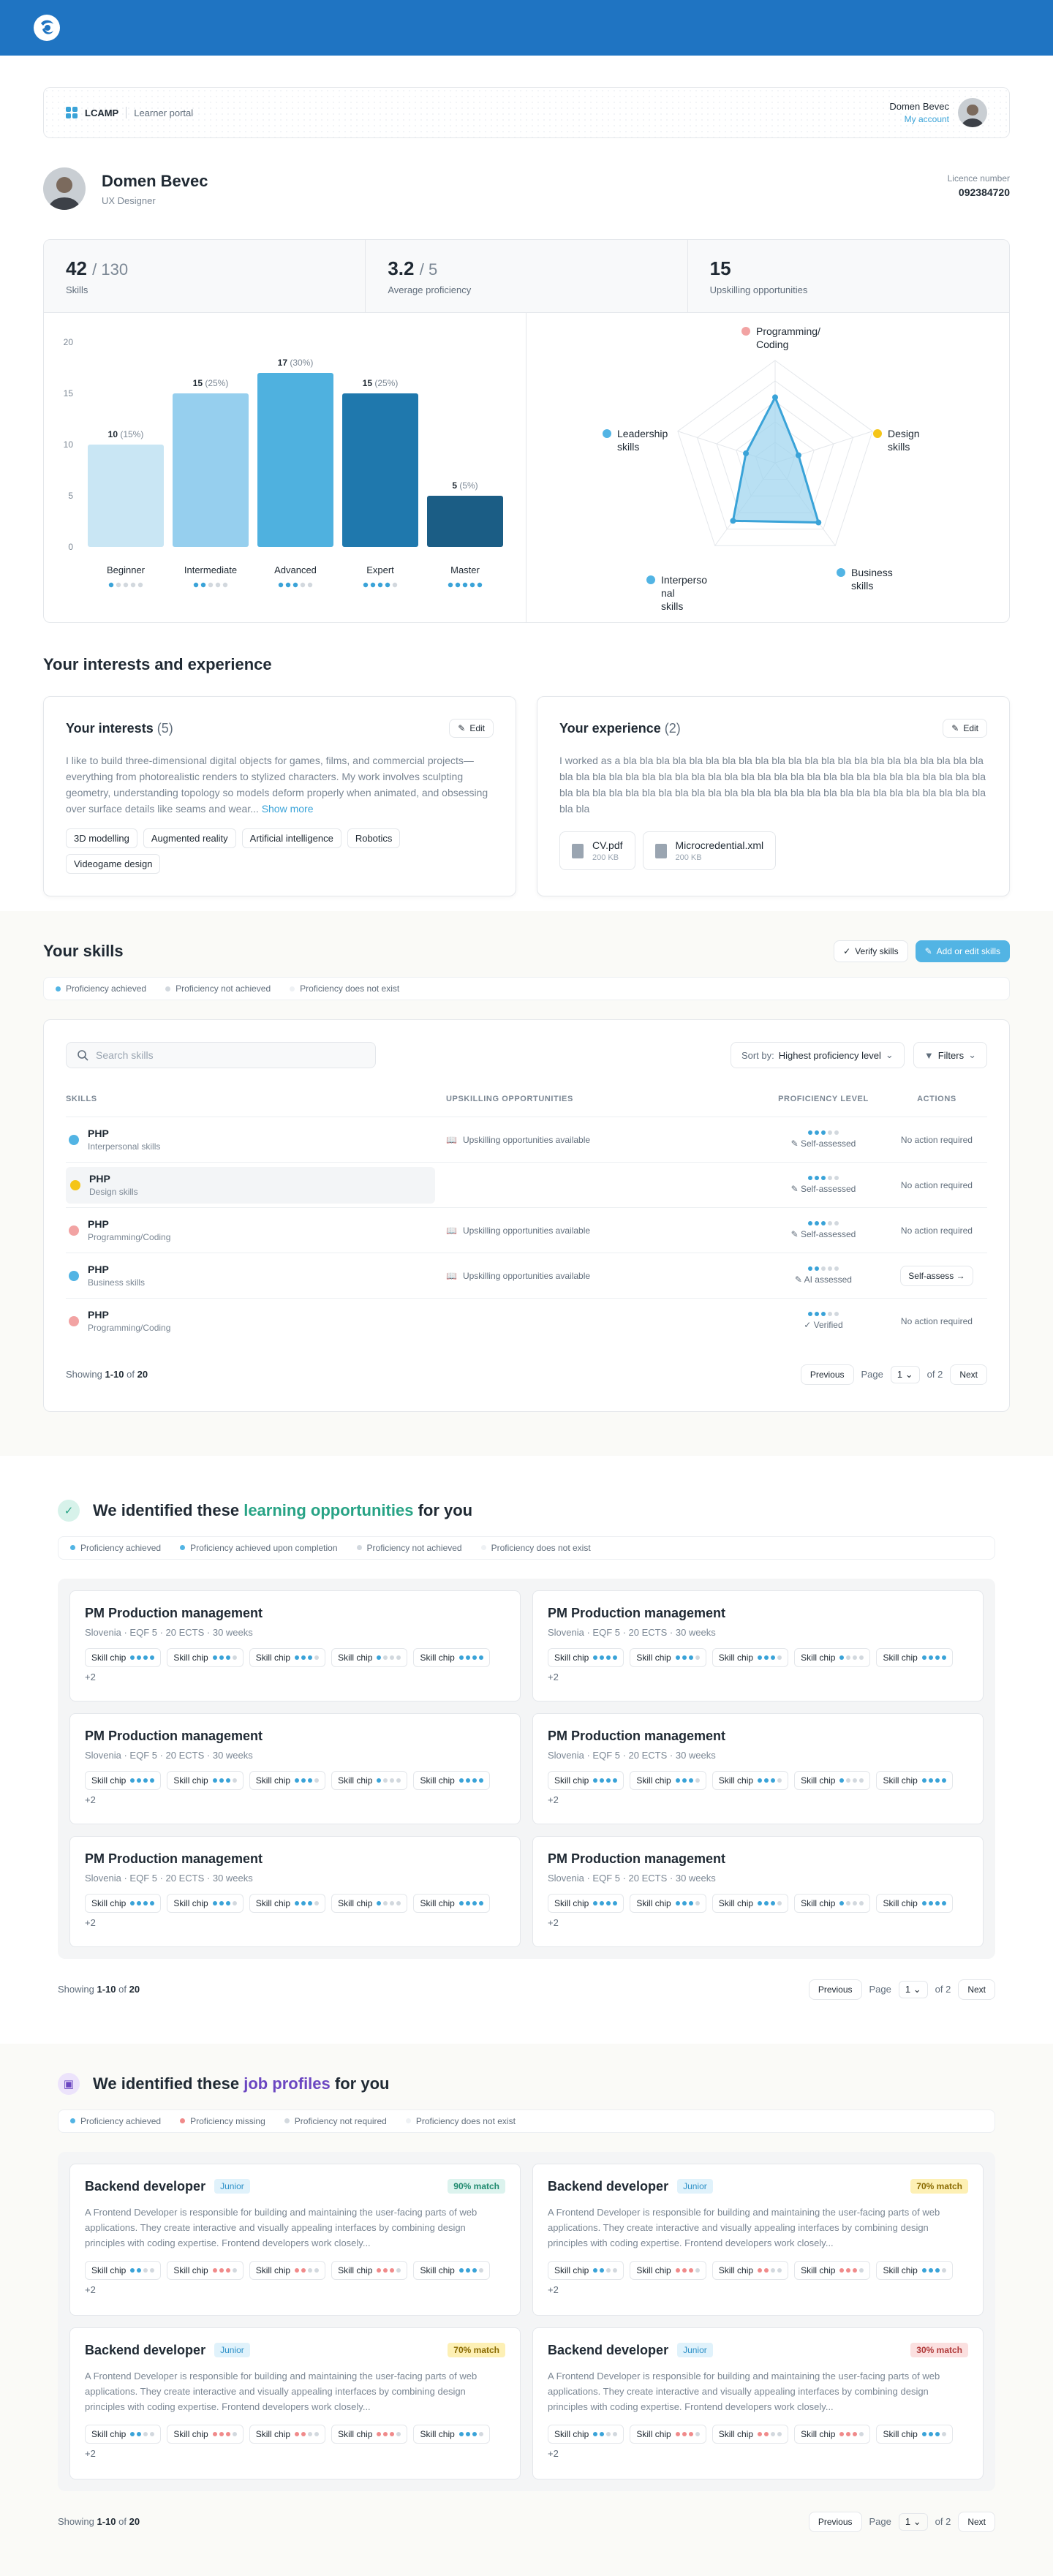  I want to click on file-attachment: Microcredential.xml 200 KB, so click(709, 850).